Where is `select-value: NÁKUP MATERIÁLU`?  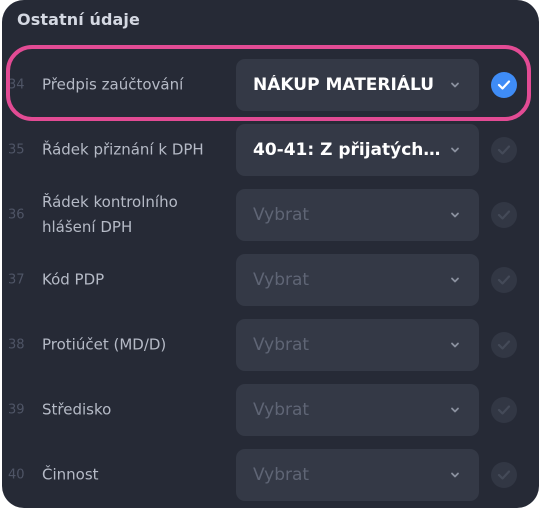 select-value: NÁKUP MATERIÁLU is located at coordinates (344, 85).